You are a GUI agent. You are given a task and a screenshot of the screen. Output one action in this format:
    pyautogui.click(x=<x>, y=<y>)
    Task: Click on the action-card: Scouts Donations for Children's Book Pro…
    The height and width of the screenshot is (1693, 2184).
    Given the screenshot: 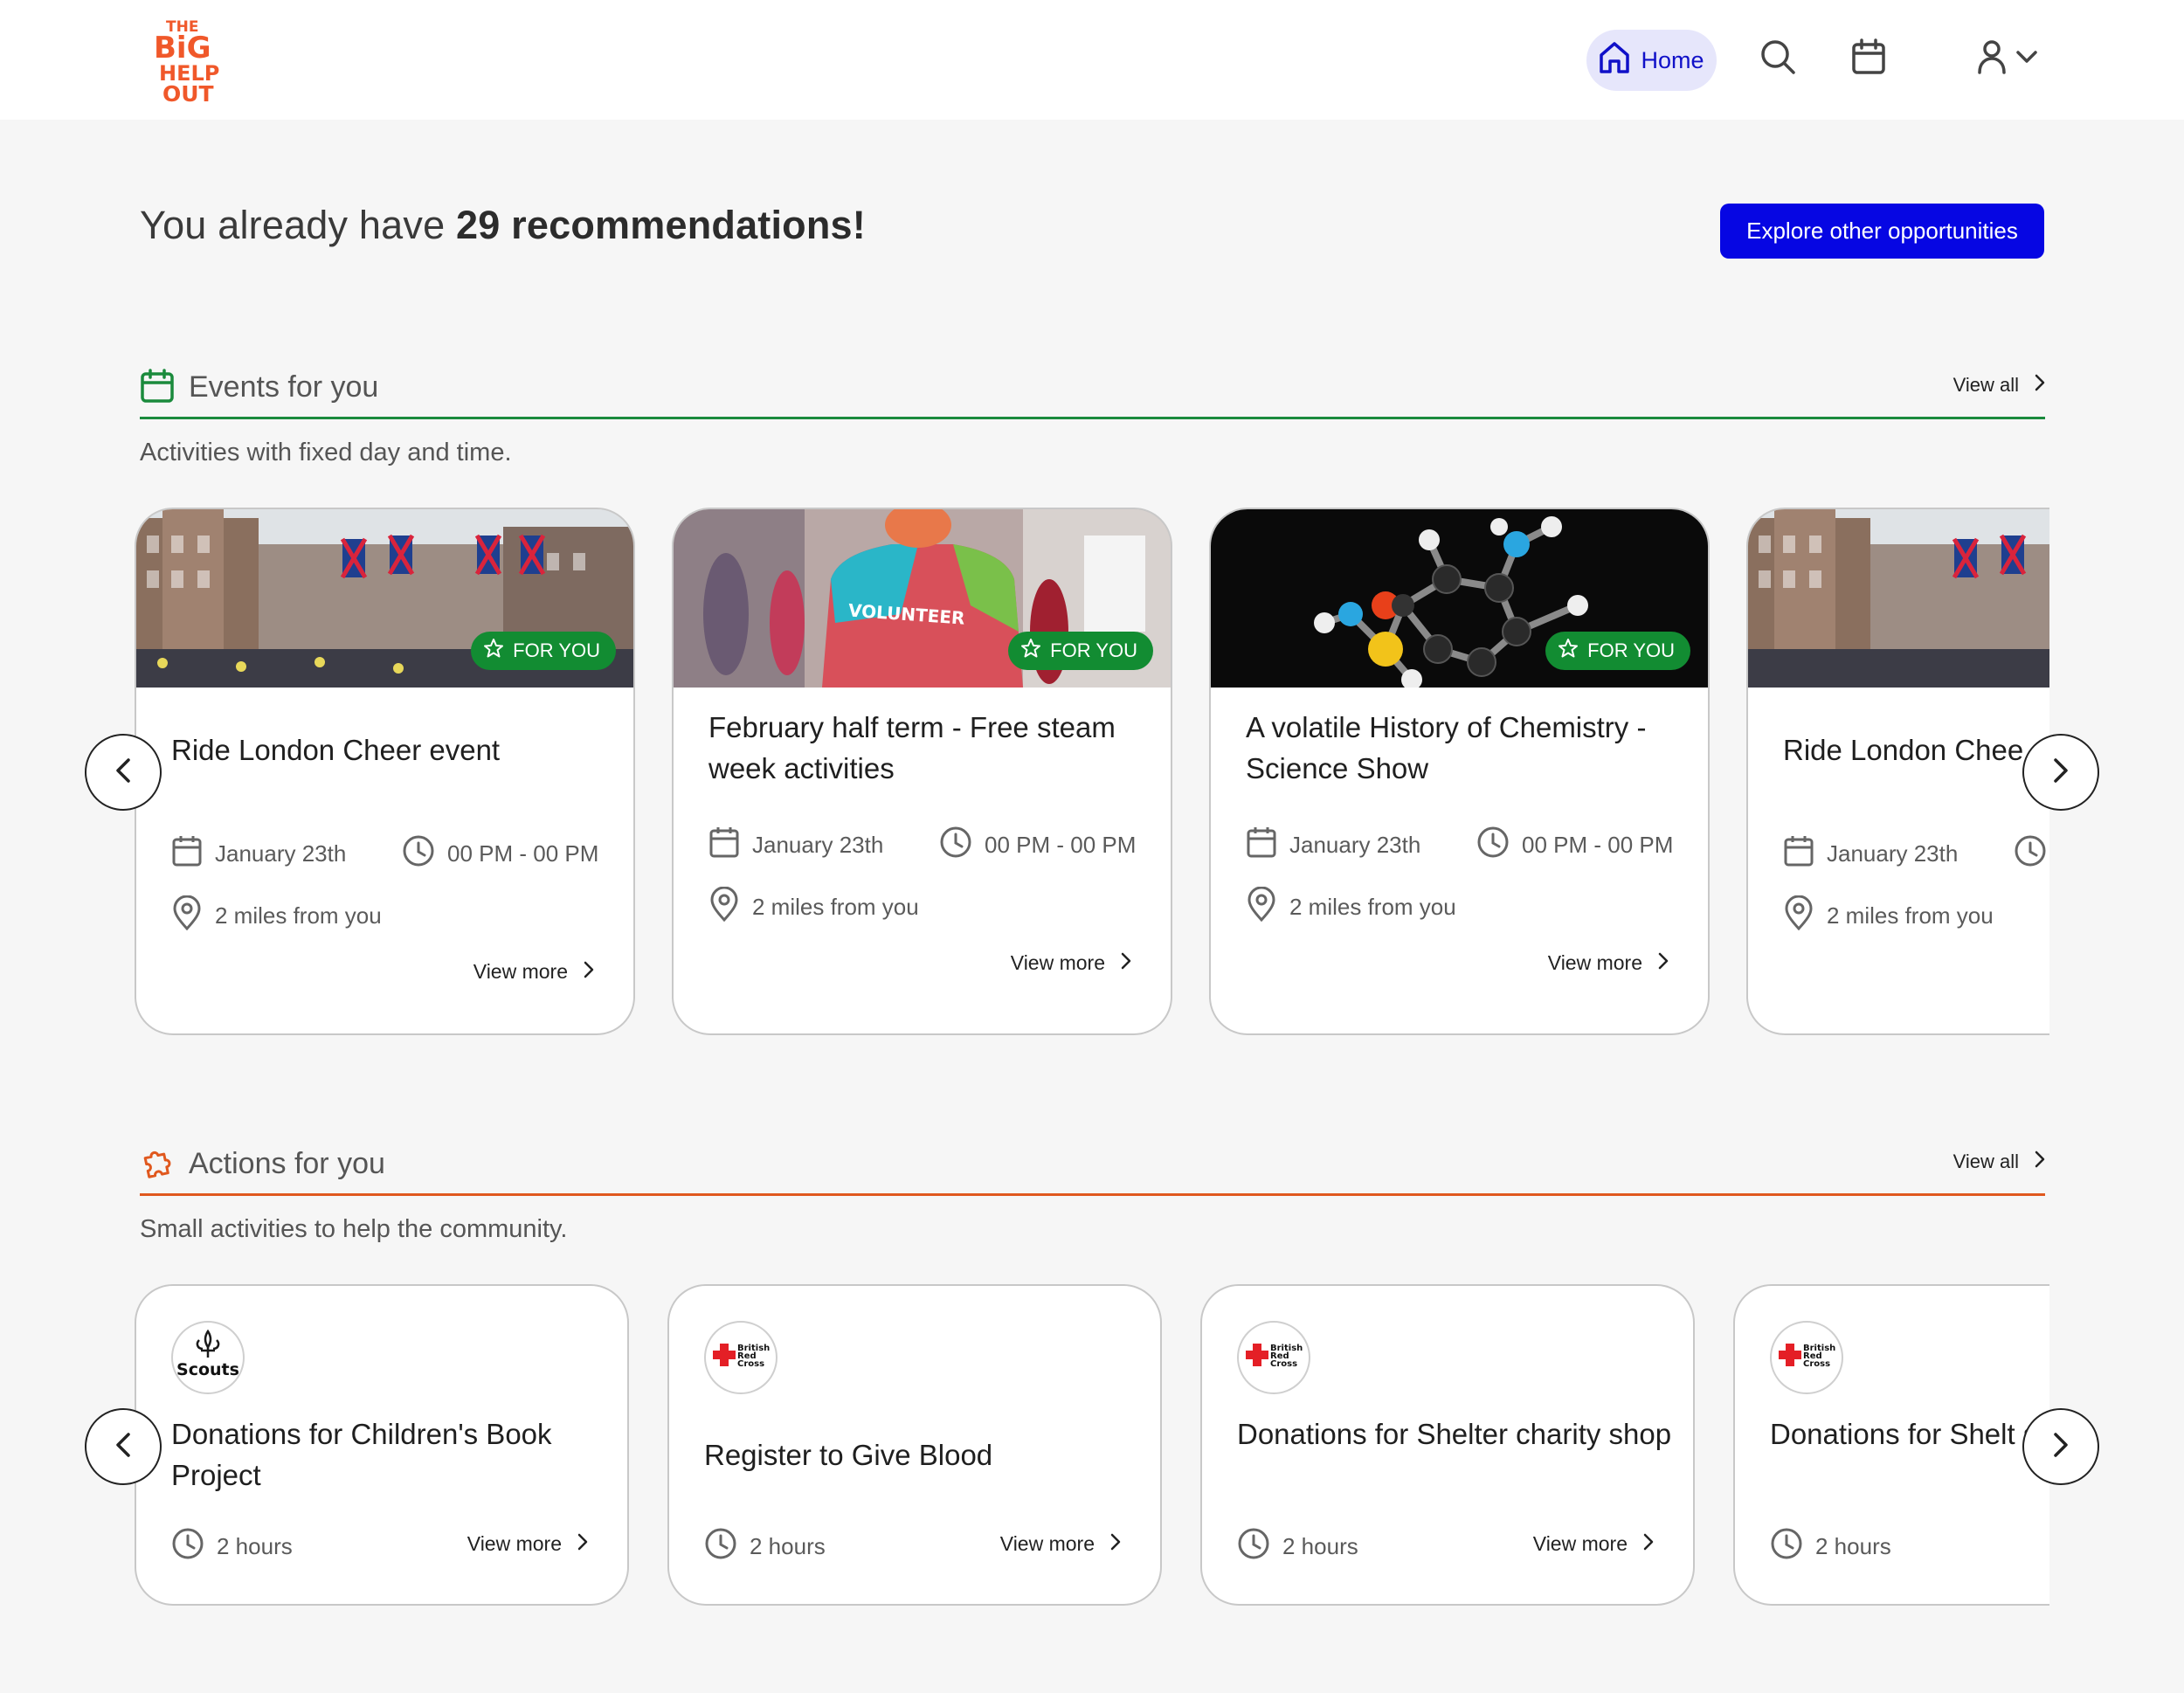 What is the action you would take?
    pyautogui.click(x=382, y=1445)
    